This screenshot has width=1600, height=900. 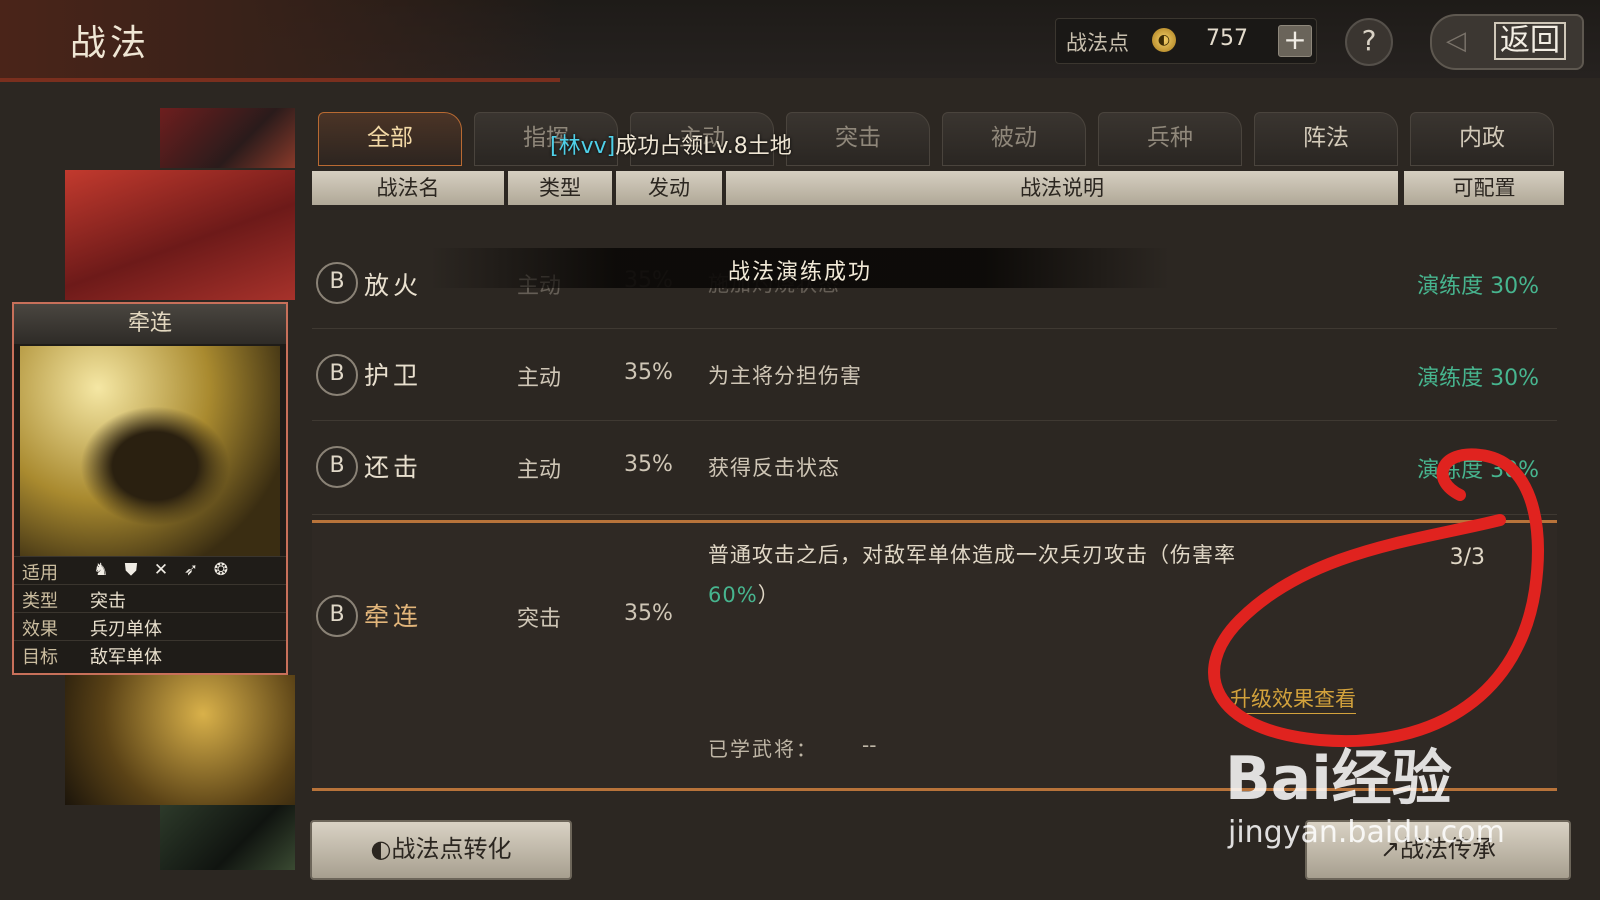 What do you see at coordinates (785, 376) in the screenshot?
I see `skill-description: 为主将分担伤害` at bounding box center [785, 376].